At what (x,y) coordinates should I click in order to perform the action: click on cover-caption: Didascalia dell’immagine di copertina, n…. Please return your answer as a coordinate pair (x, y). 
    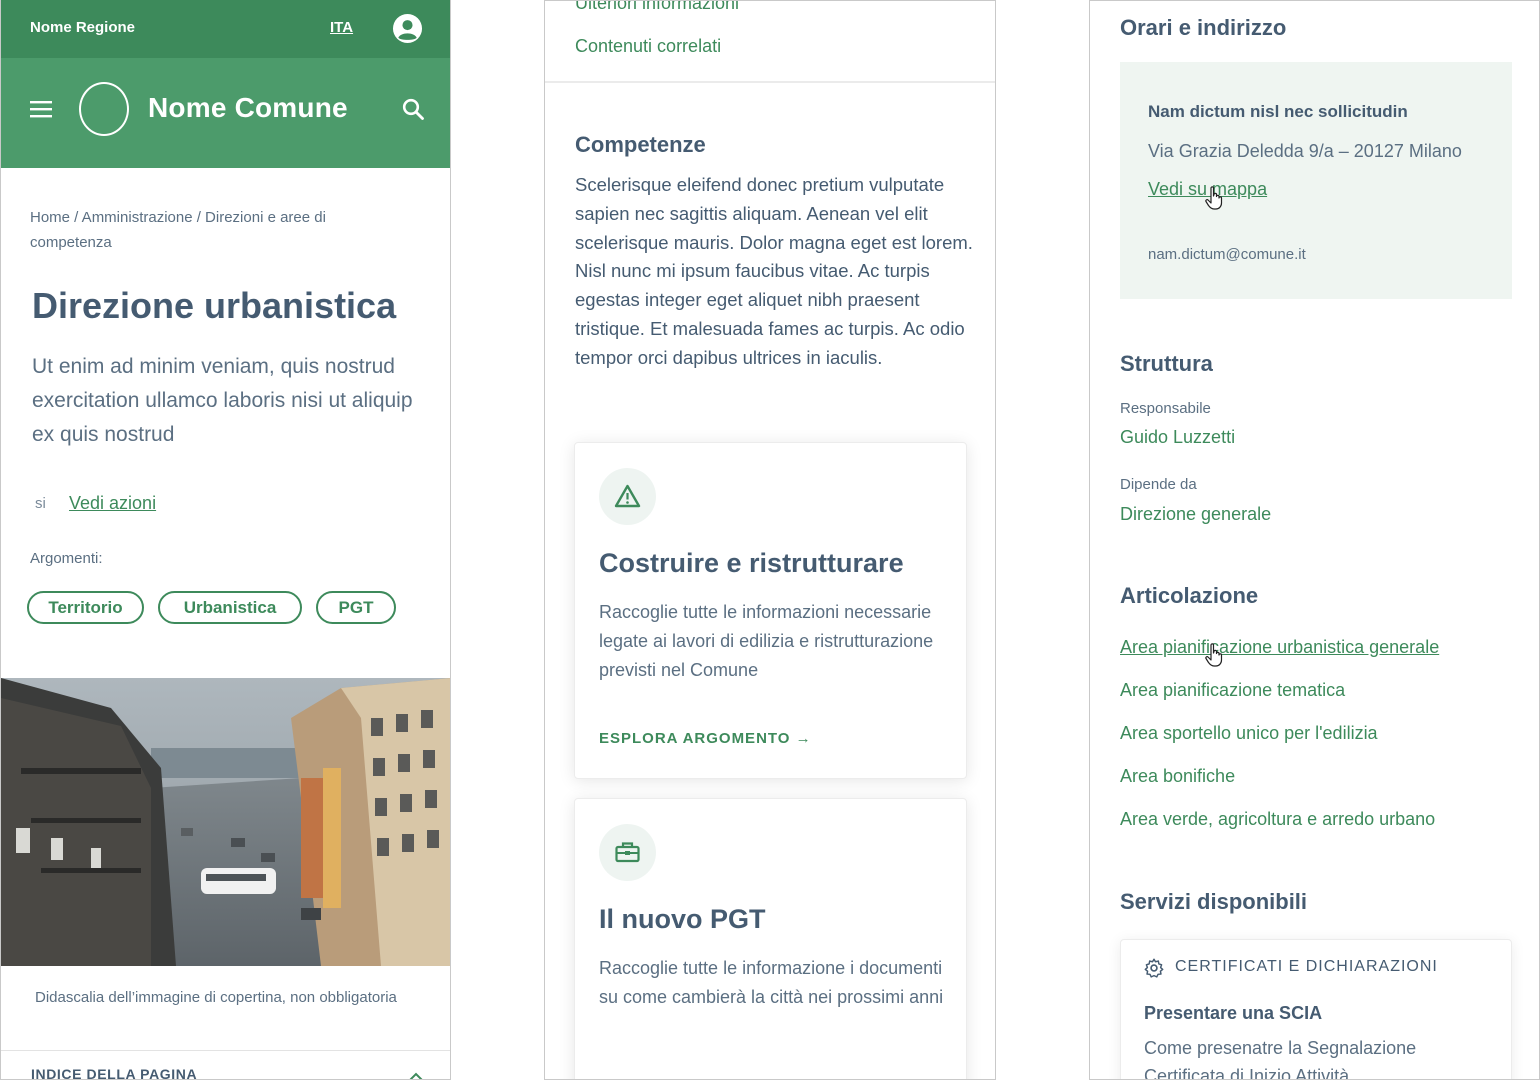
    Looking at the image, I should click on (216, 997).